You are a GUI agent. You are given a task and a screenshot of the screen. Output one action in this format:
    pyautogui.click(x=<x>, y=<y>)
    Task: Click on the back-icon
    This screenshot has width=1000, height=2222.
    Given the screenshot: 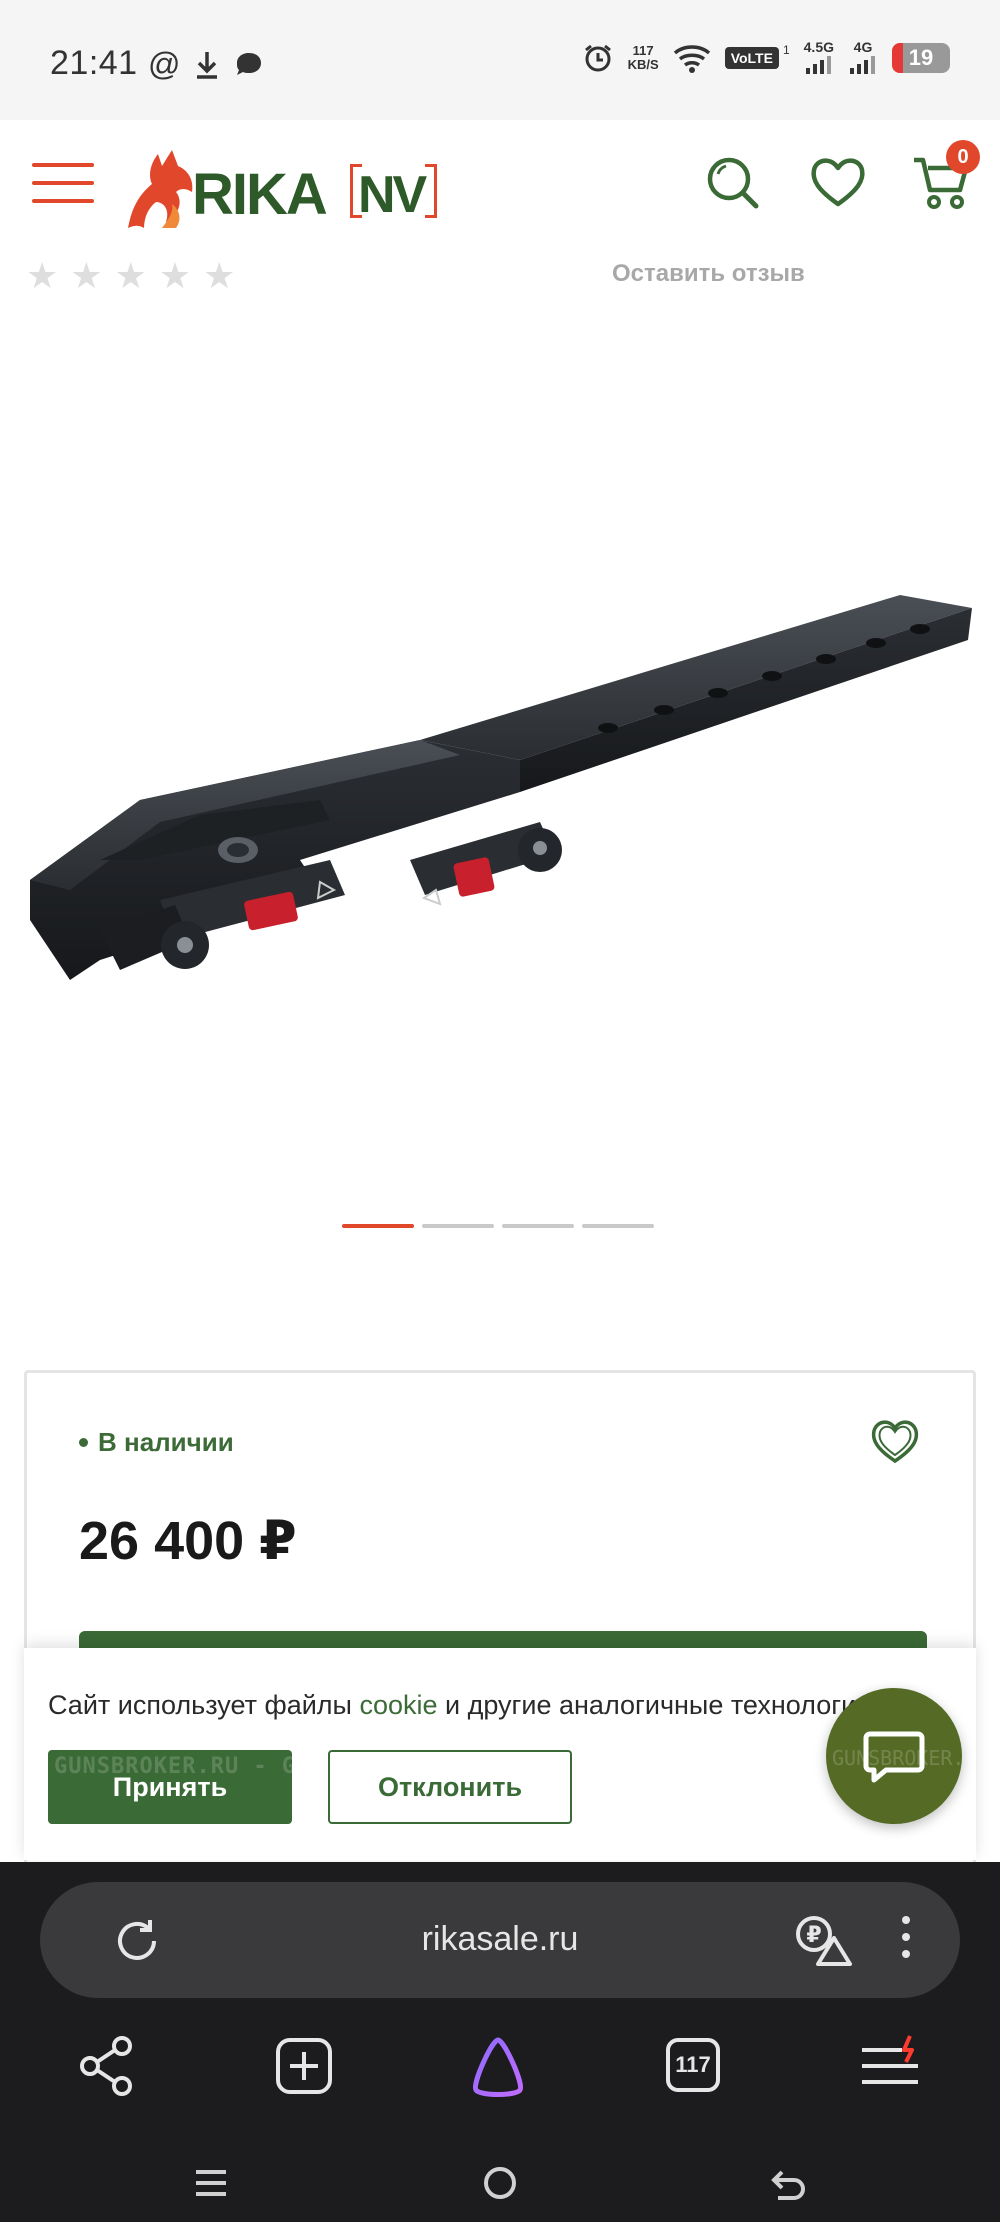 What is the action you would take?
    pyautogui.click(x=789, y=2183)
    